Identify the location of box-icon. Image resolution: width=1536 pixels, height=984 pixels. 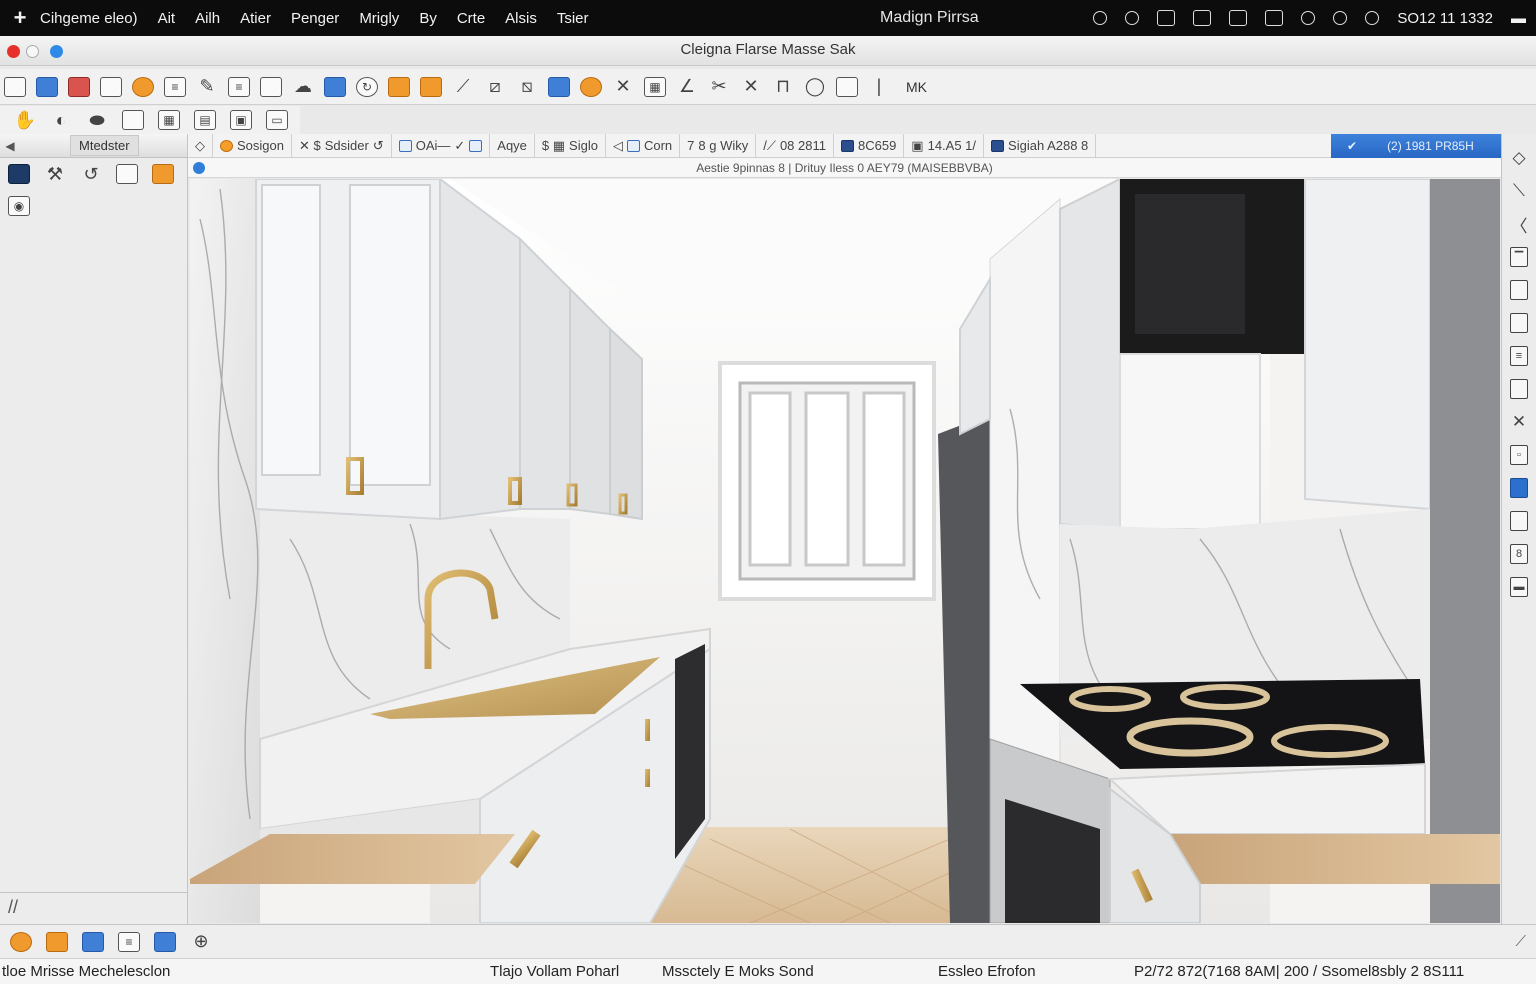
(431, 86).